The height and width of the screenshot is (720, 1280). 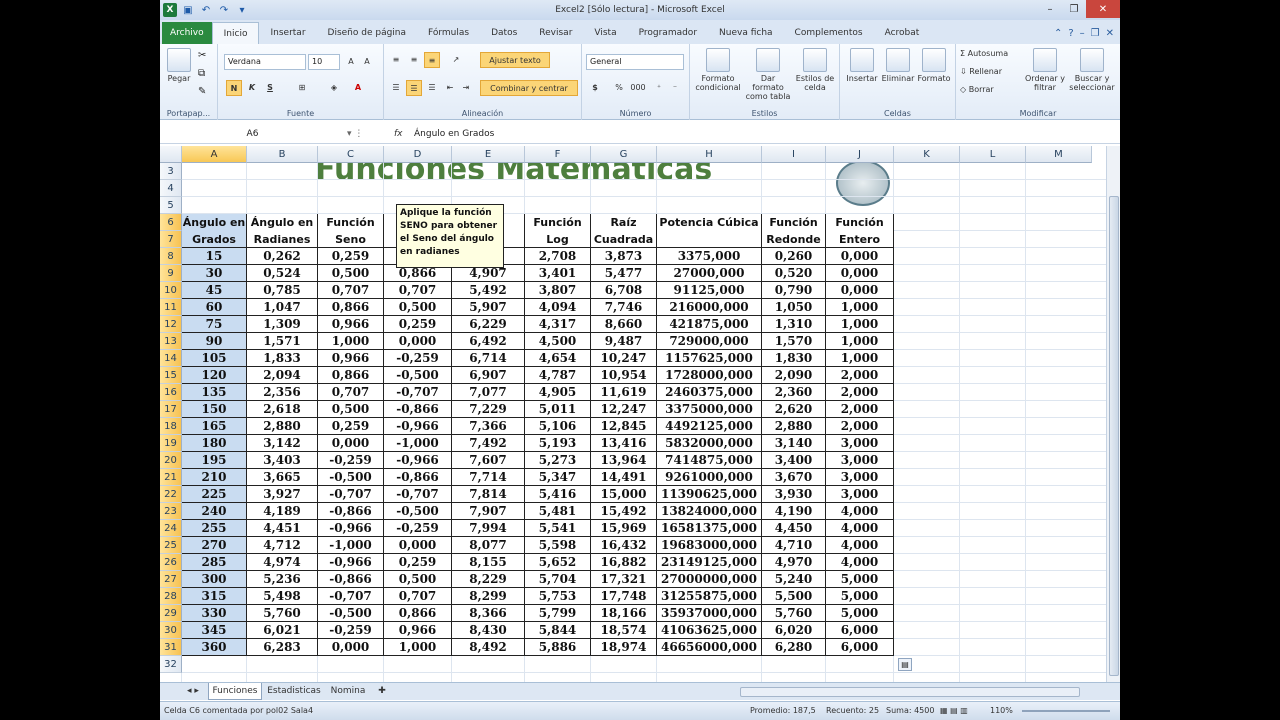 I want to click on row-header: 24, so click(x=171, y=528).